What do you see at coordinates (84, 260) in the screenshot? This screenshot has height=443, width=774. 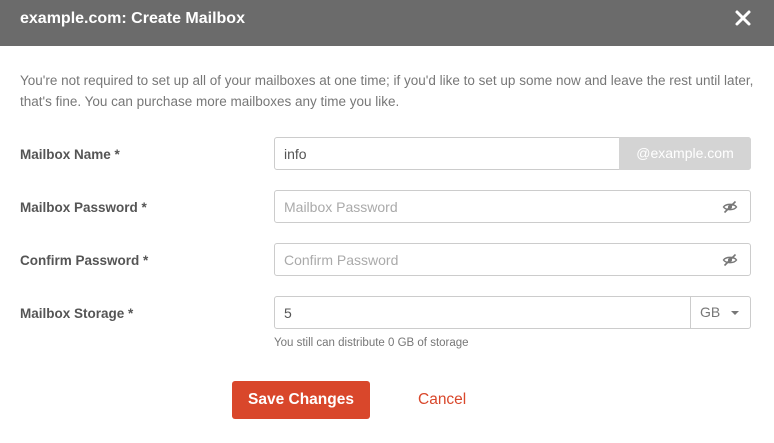 I see `confirm-password-label: Confirm Password *` at bounding box center [84, 260].